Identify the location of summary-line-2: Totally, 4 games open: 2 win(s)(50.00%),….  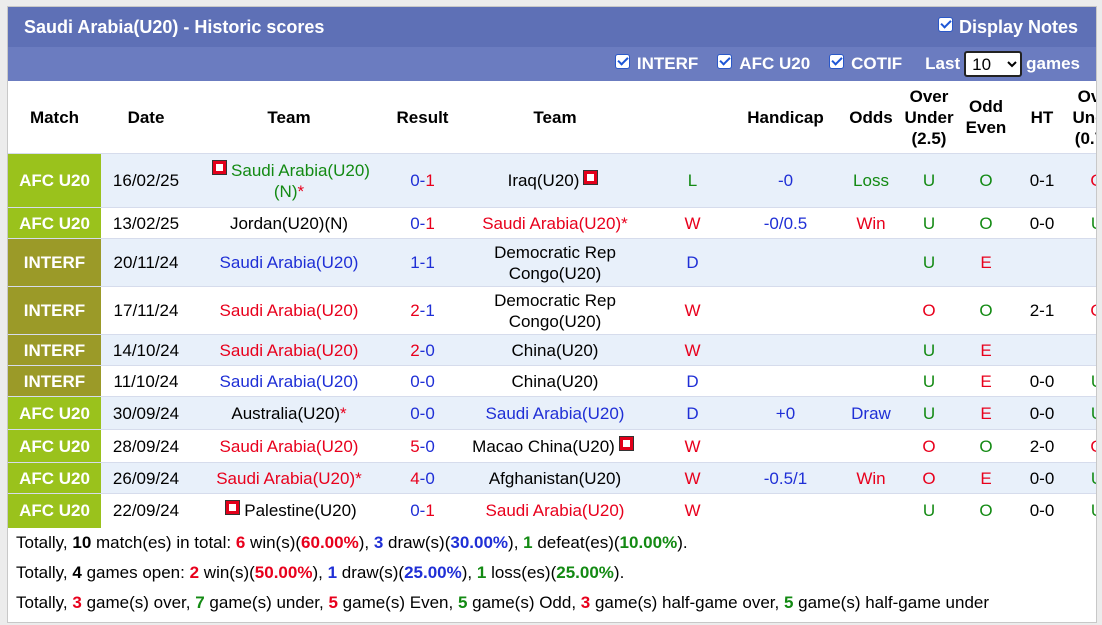
(320, 572).